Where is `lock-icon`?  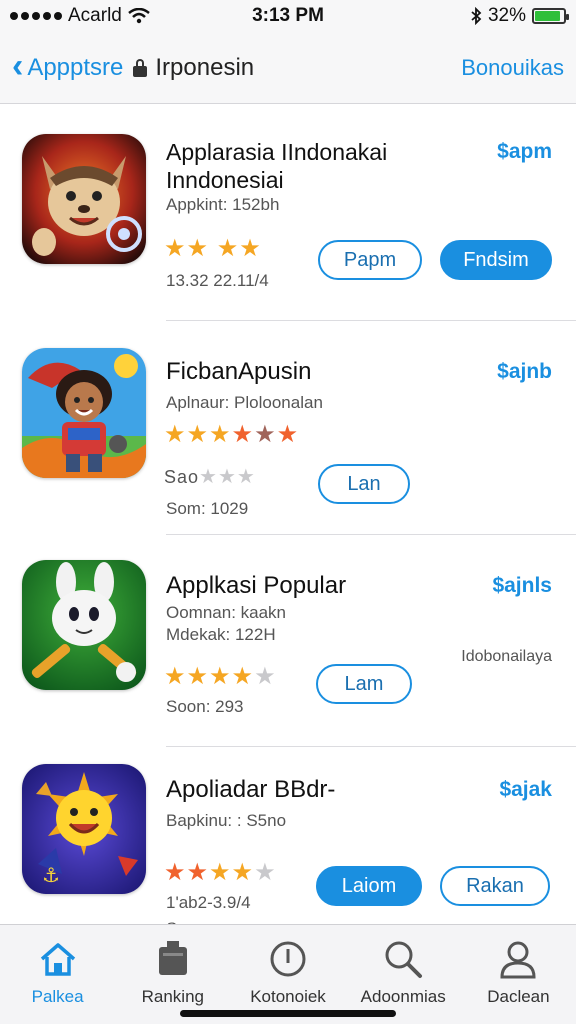
lock-icon is located at coordinates (140, 67).